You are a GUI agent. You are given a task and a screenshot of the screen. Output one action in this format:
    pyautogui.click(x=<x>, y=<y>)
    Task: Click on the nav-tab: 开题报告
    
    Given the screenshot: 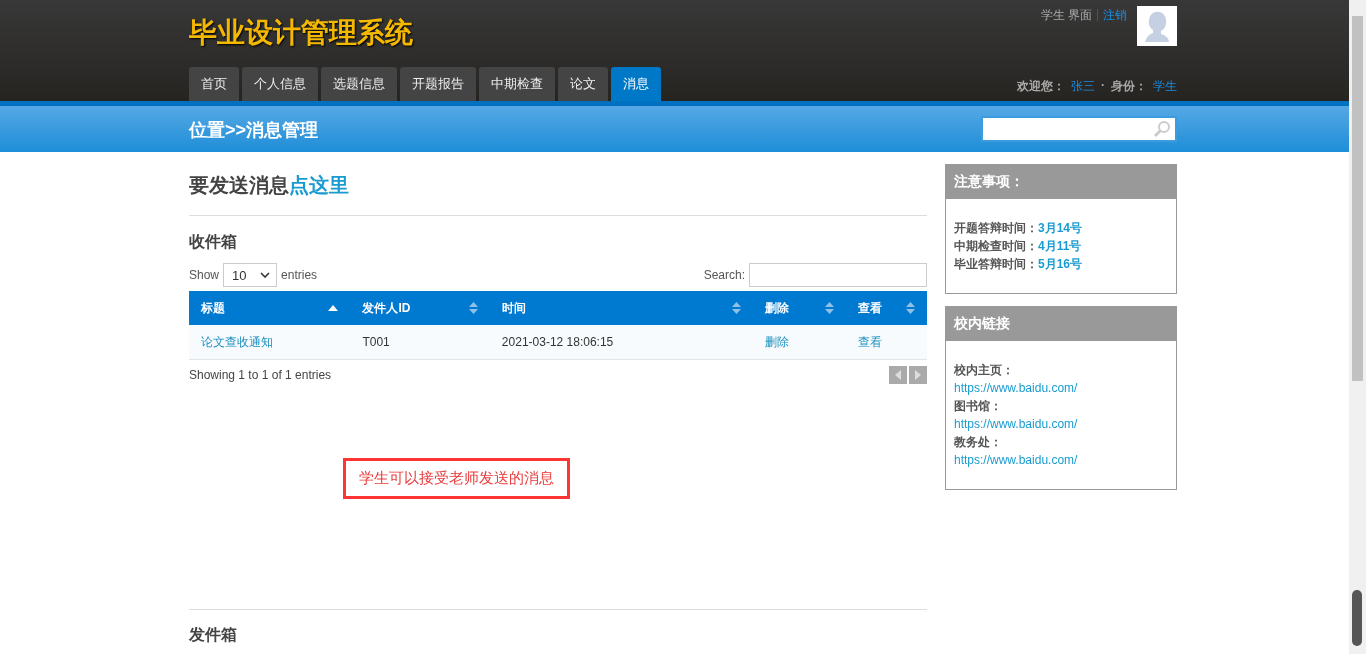 What is the action you would take?
    pyautogui.click(x=438, y=84)
    